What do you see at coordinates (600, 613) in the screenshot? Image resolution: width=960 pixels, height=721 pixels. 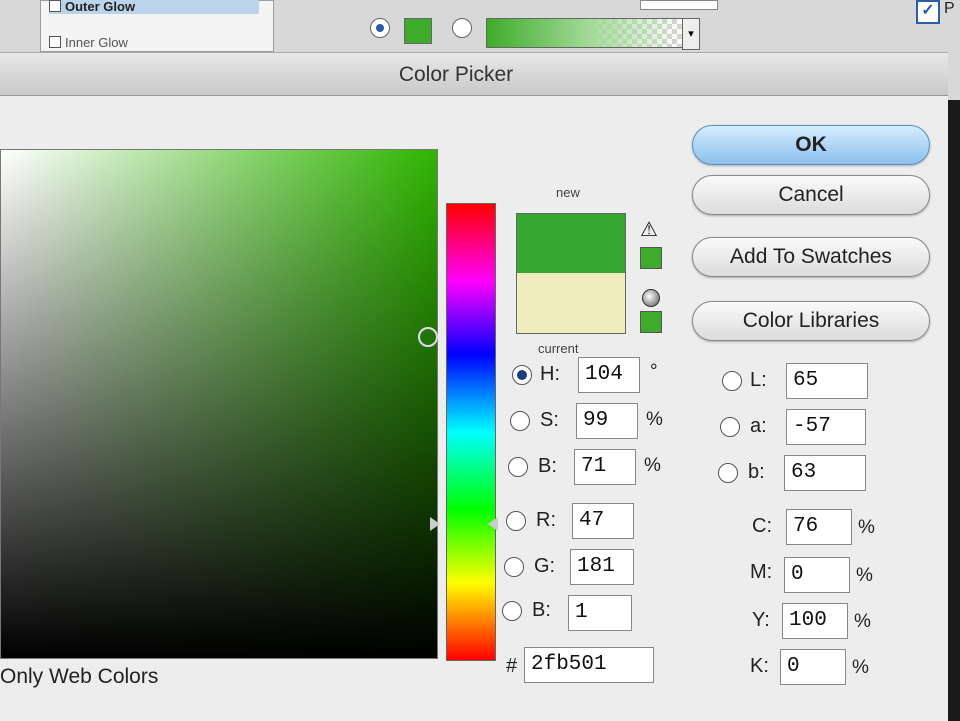 I see `blue-input: 1` at bounding box center [600, 613].